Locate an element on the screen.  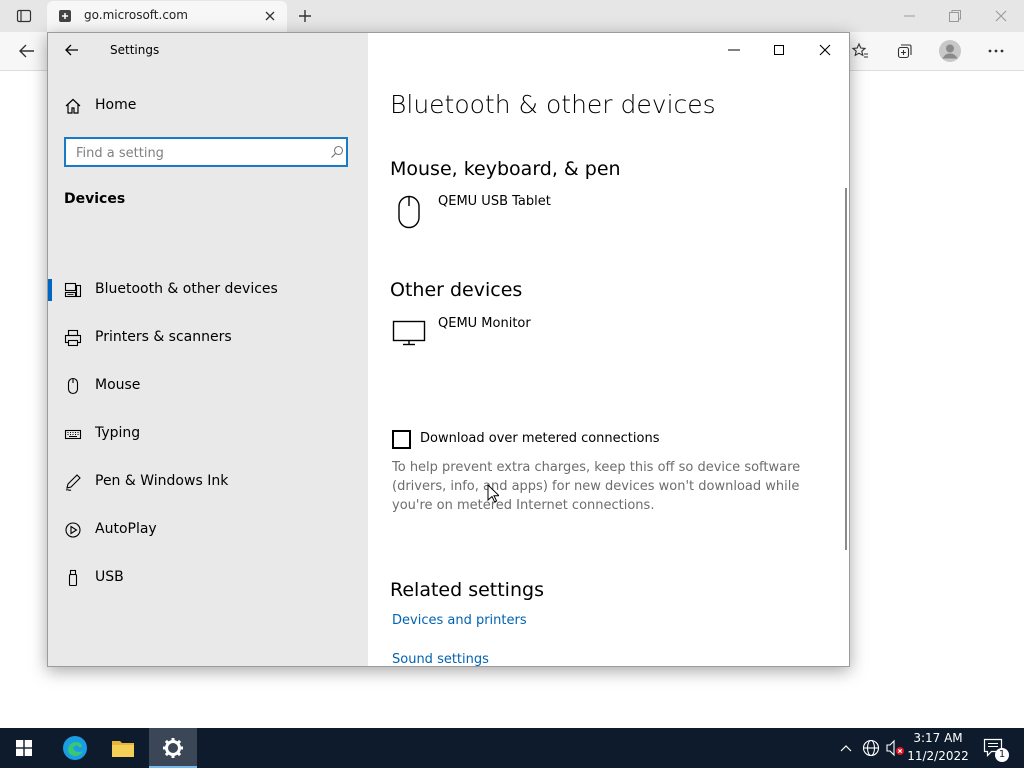
collections-icon is located at coordinates (904, 51).